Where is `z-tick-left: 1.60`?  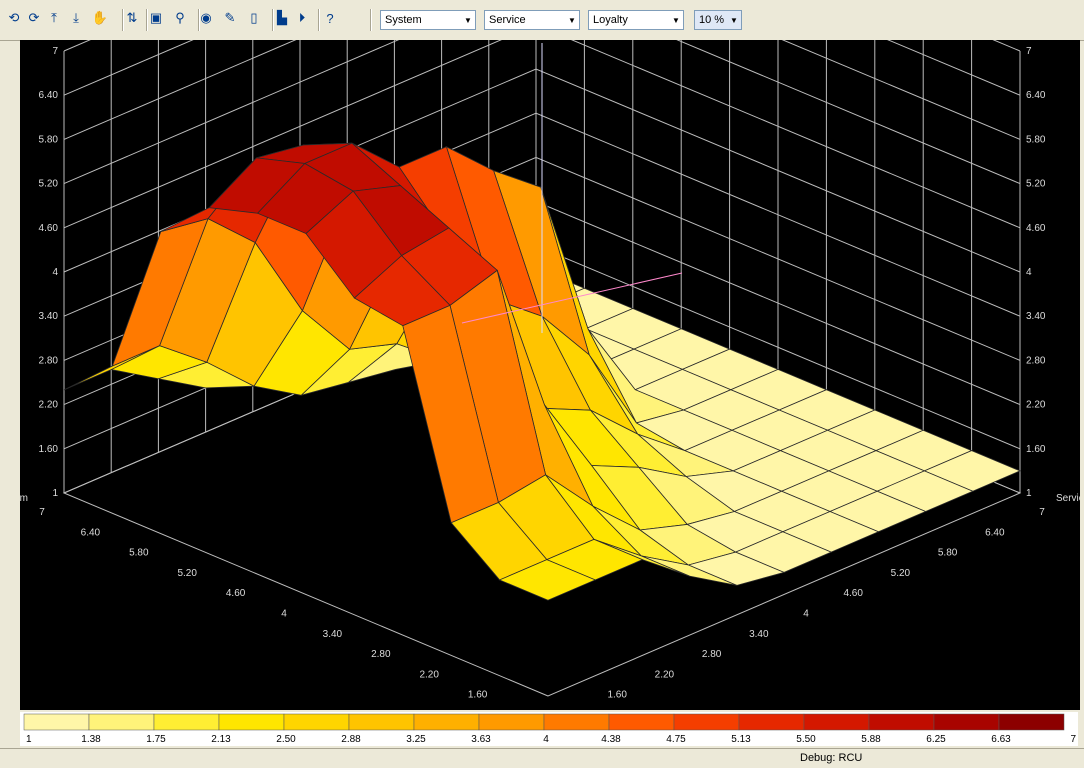 z-tick-left: 1.60 is located at coordinates (49, 449).